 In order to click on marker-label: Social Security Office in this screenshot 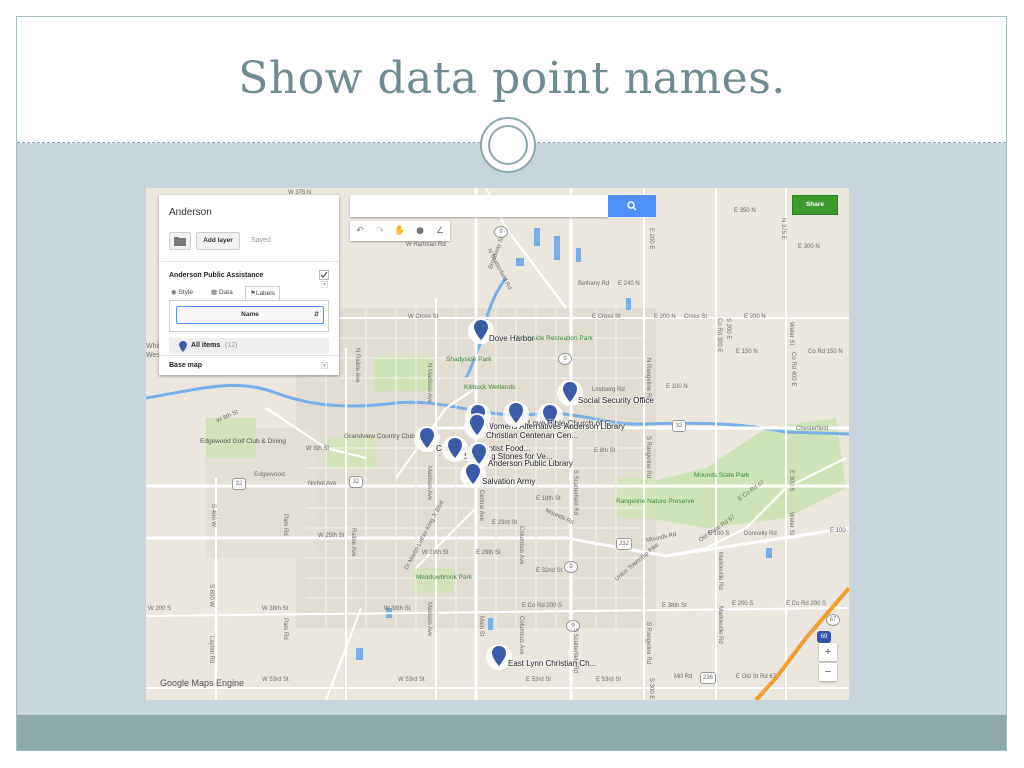, I will do `click(616, 400)`.